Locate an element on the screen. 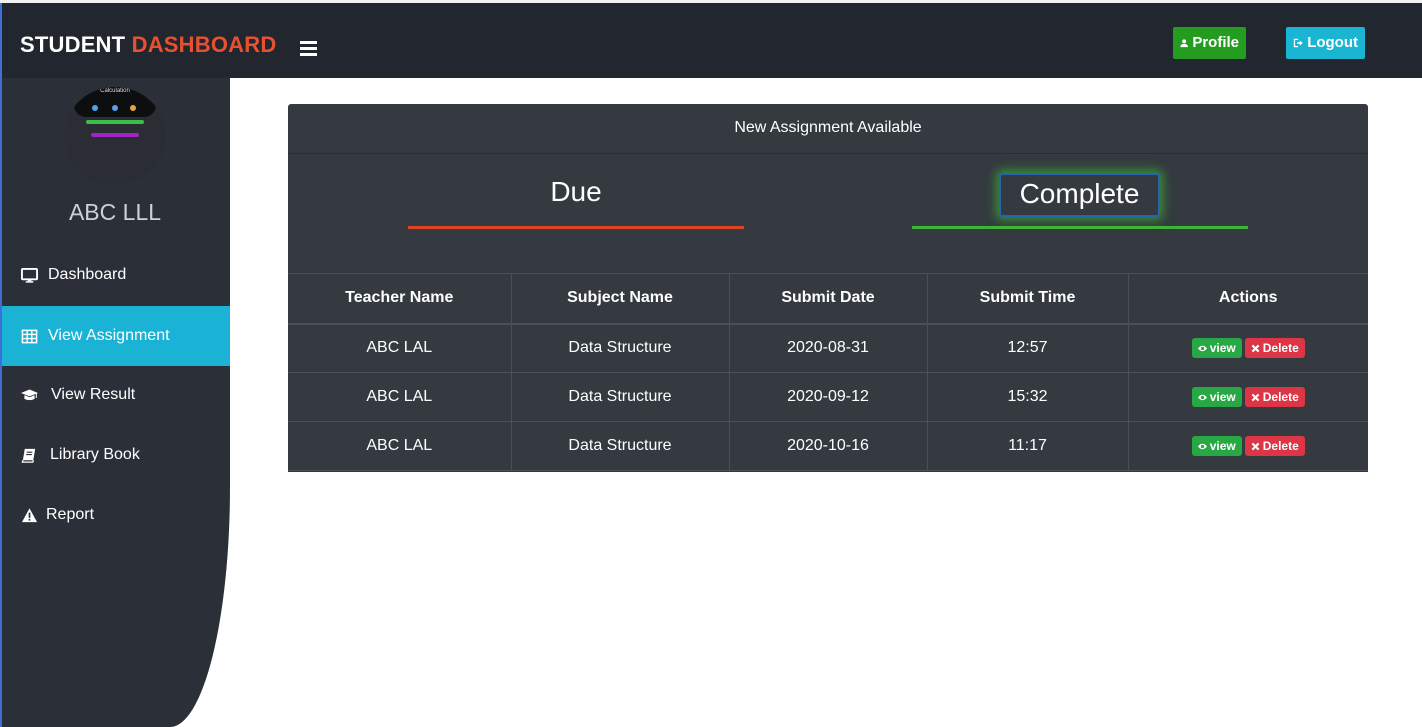 Image resolution: width=1422 pixels, height=727 pixels. due-tab: Due is located at coordinates (576, 192).